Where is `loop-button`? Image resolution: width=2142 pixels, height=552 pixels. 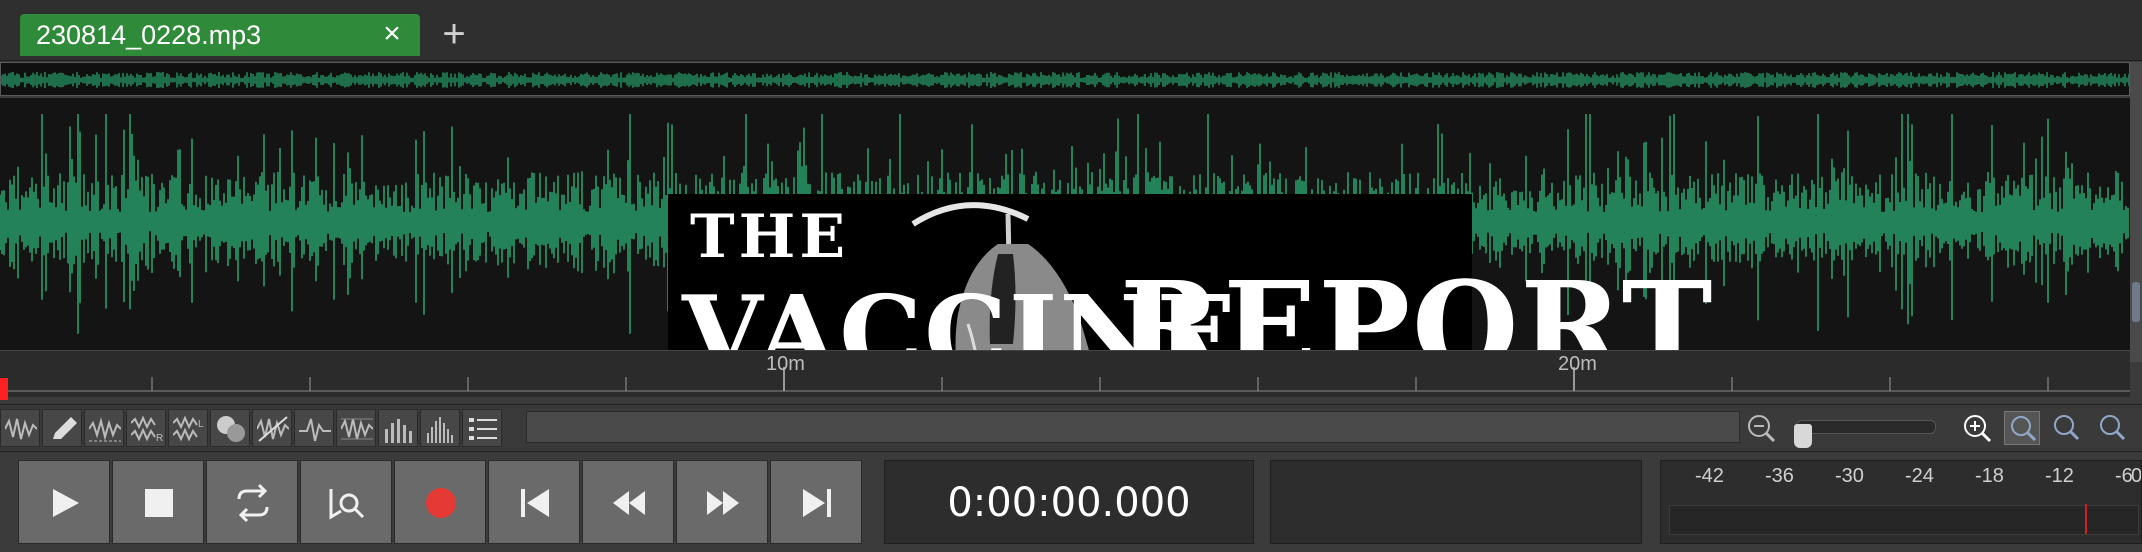 loop-button is located at coordinates (252, 502).